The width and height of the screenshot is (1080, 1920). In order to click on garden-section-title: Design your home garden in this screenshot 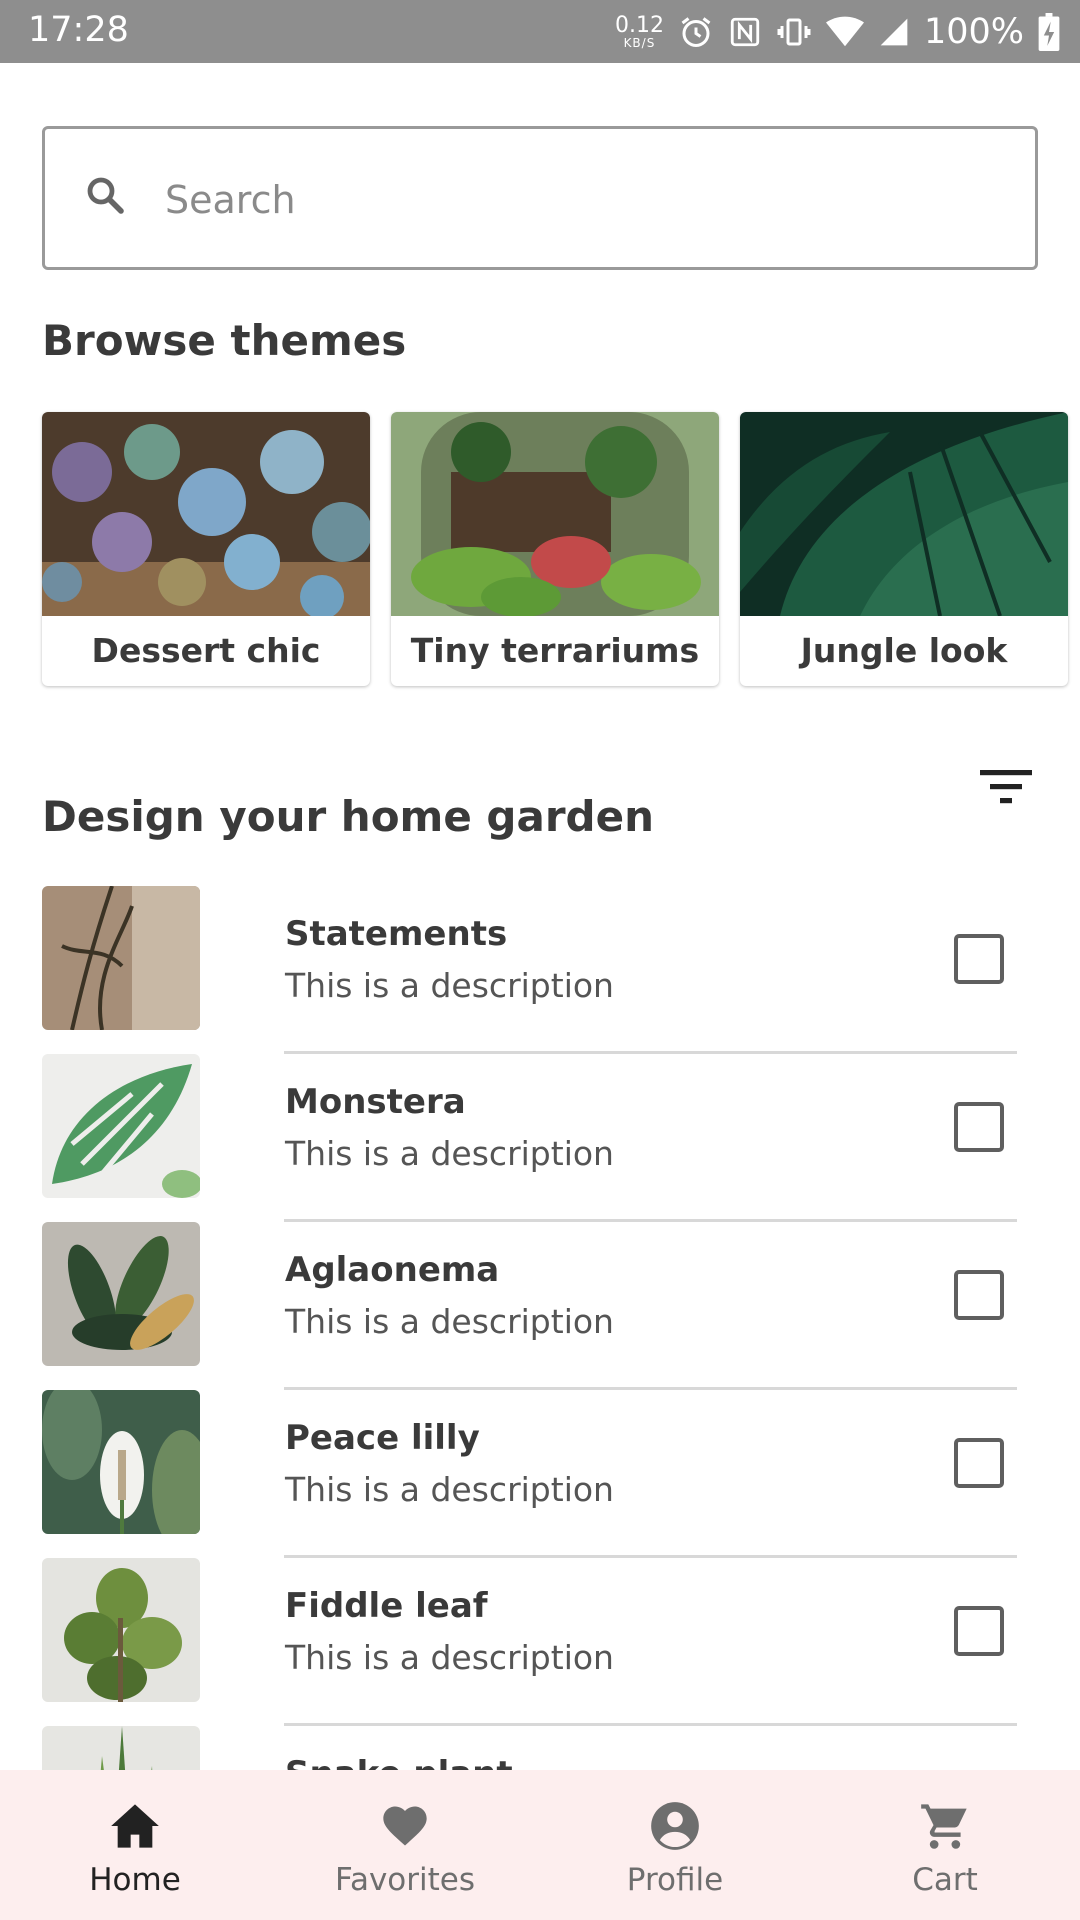, I will do `click(348, 816)`.